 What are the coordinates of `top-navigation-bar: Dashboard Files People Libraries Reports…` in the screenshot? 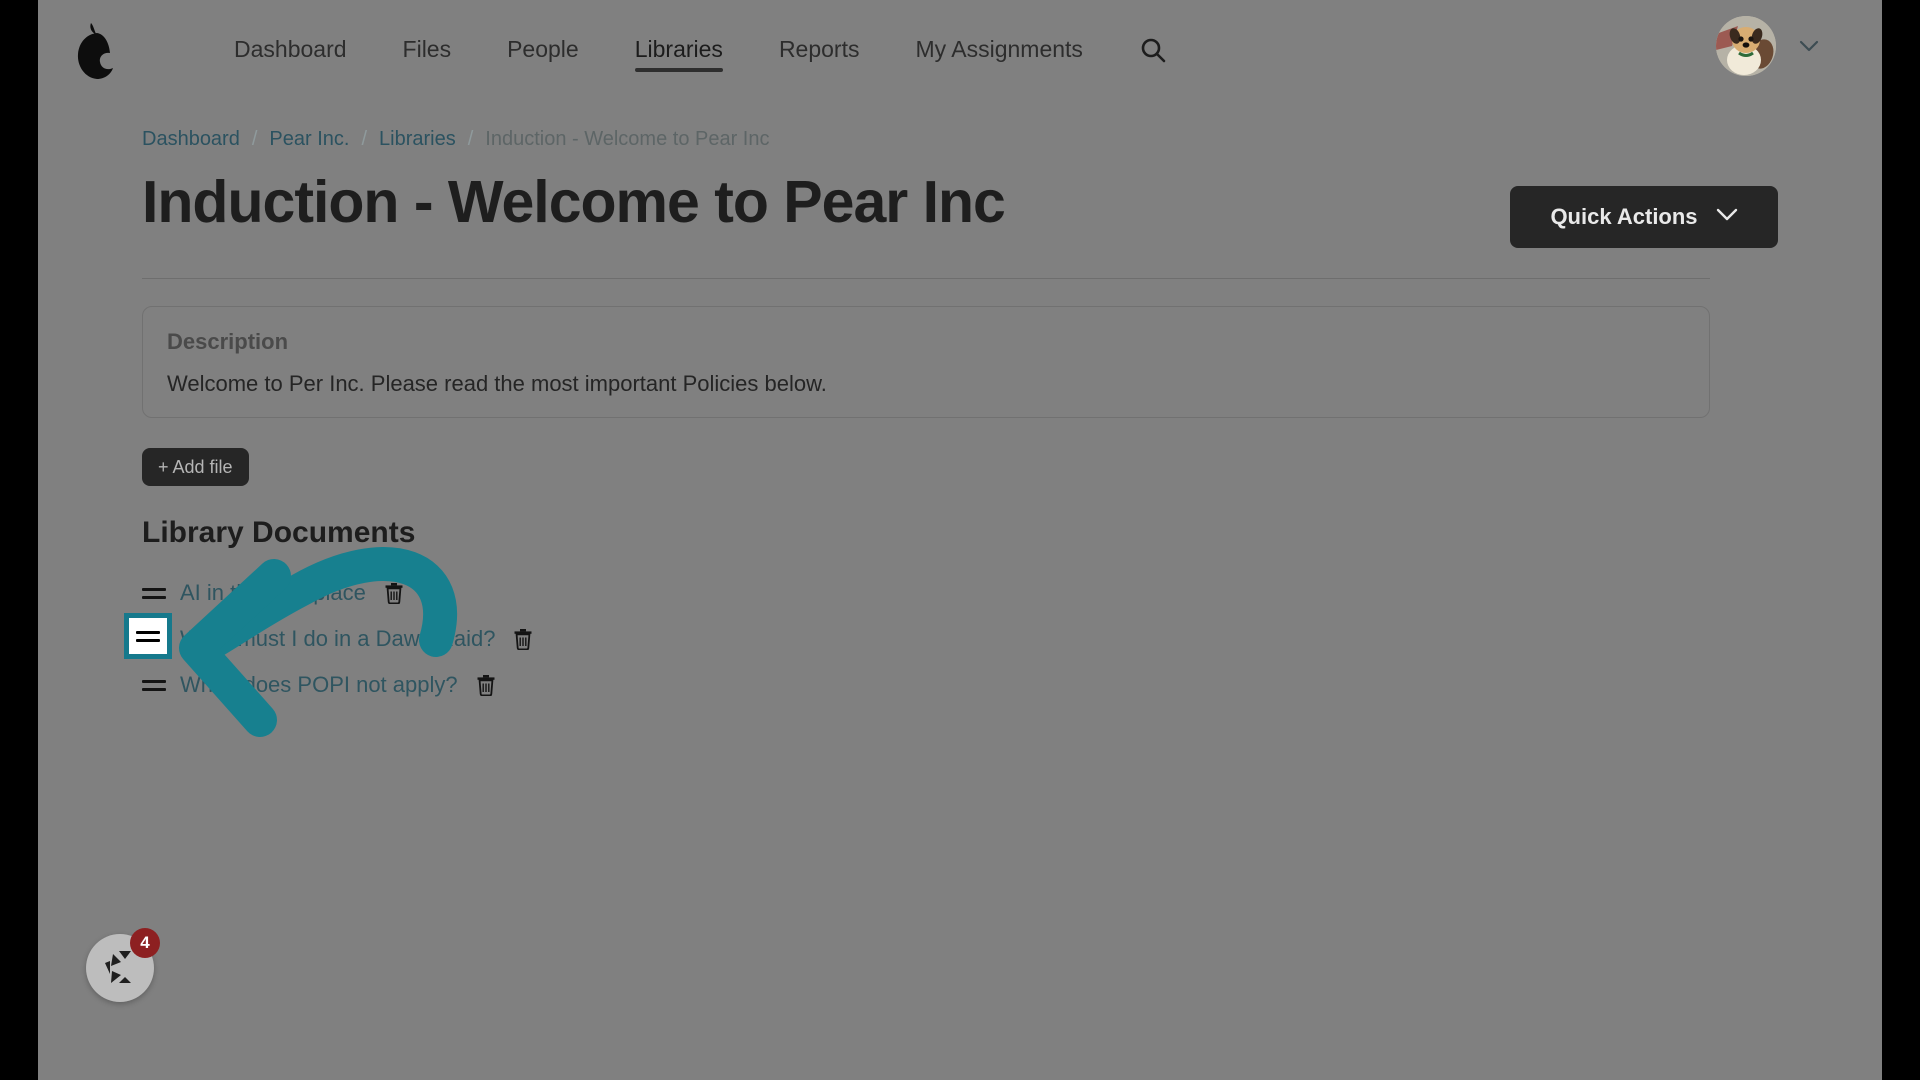 It's located at (960, 49).